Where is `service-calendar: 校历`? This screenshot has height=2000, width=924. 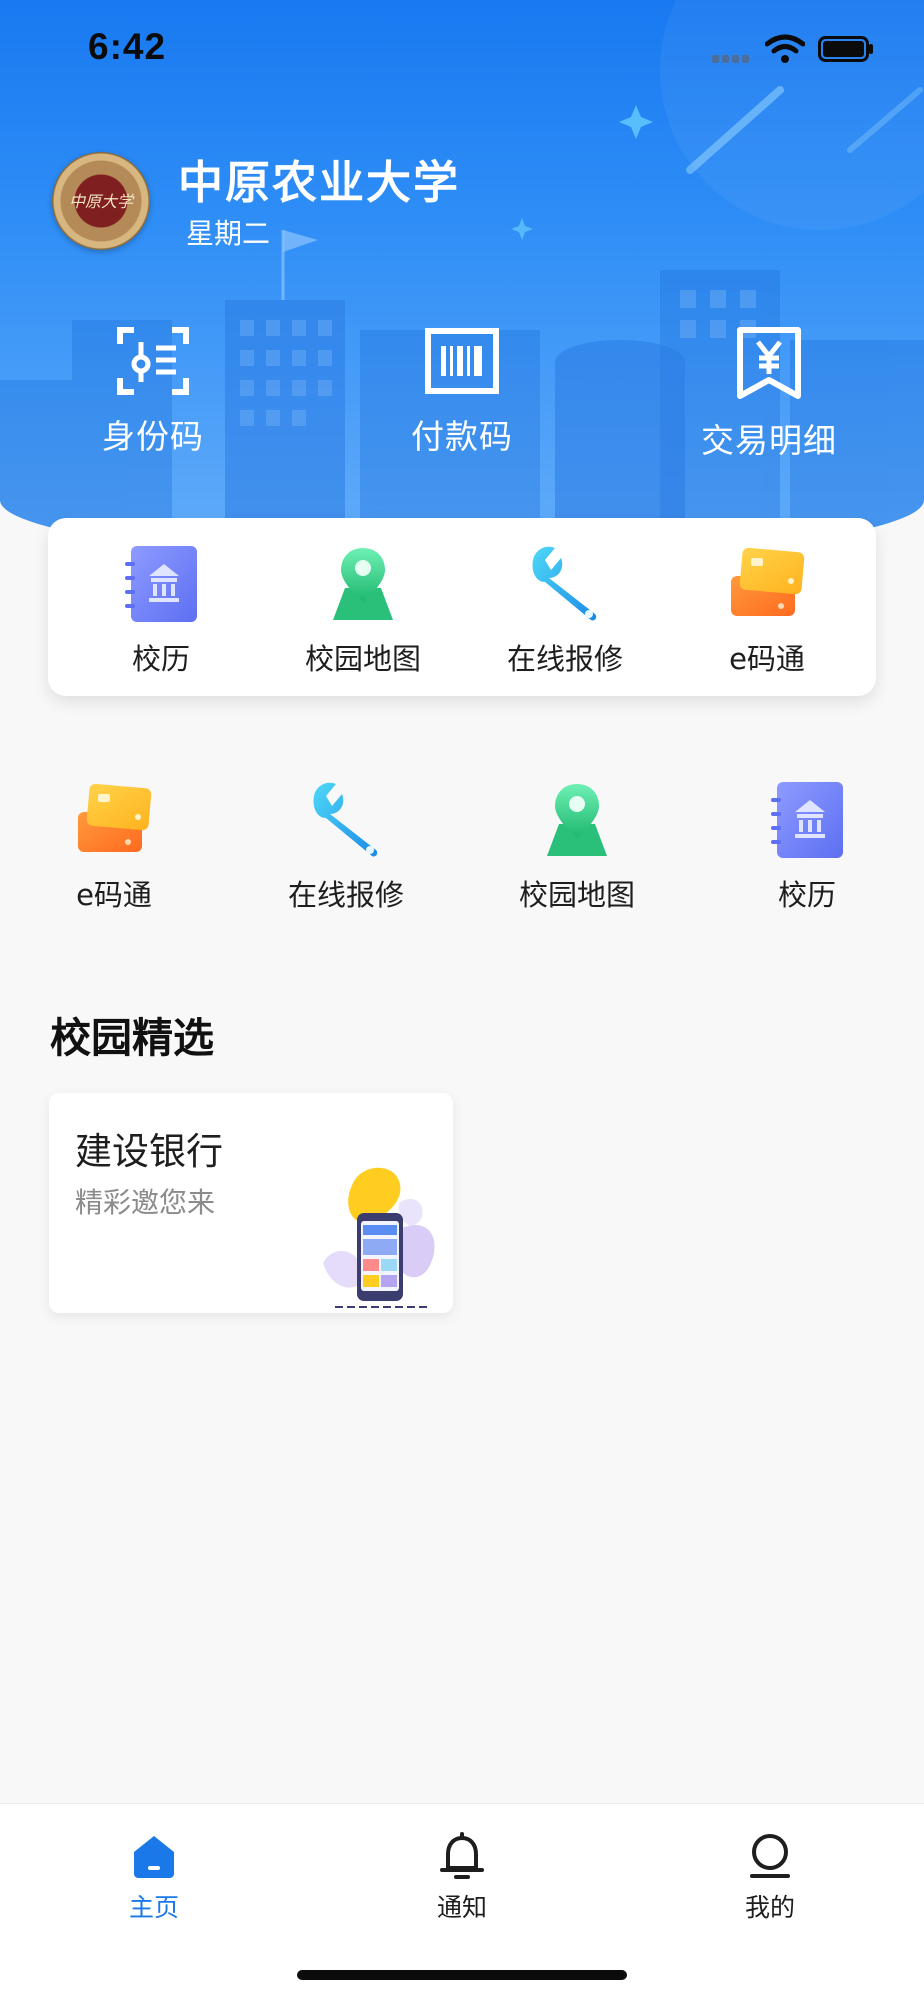
service-calendar: 校历 is located at coordinates (161, 611).